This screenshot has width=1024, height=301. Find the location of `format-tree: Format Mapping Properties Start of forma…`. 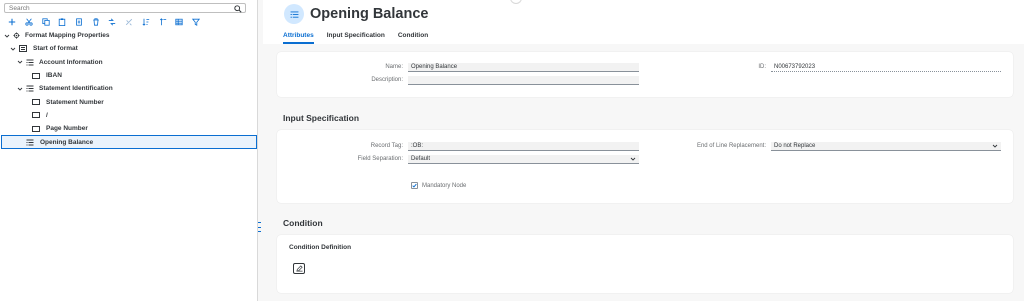

format-tree: Format Mapping Properties Start of forma… is located at coordinates (129, 89).